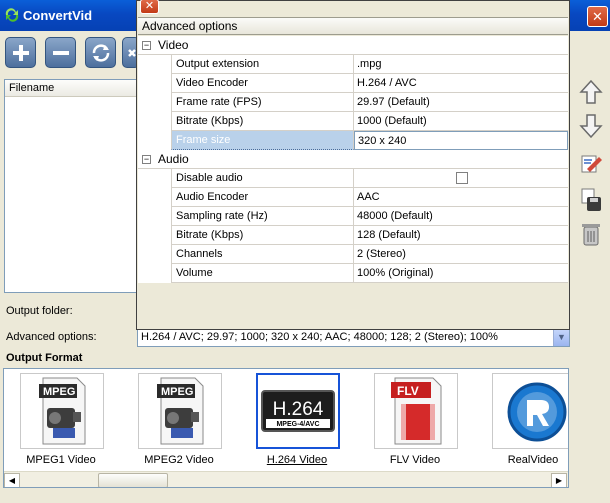 The width and height of the screenshot is (610, 503). Describe the element at coordinates (461, 235) in the screenshot. I see `property-value: 128 (Default)` at that location.